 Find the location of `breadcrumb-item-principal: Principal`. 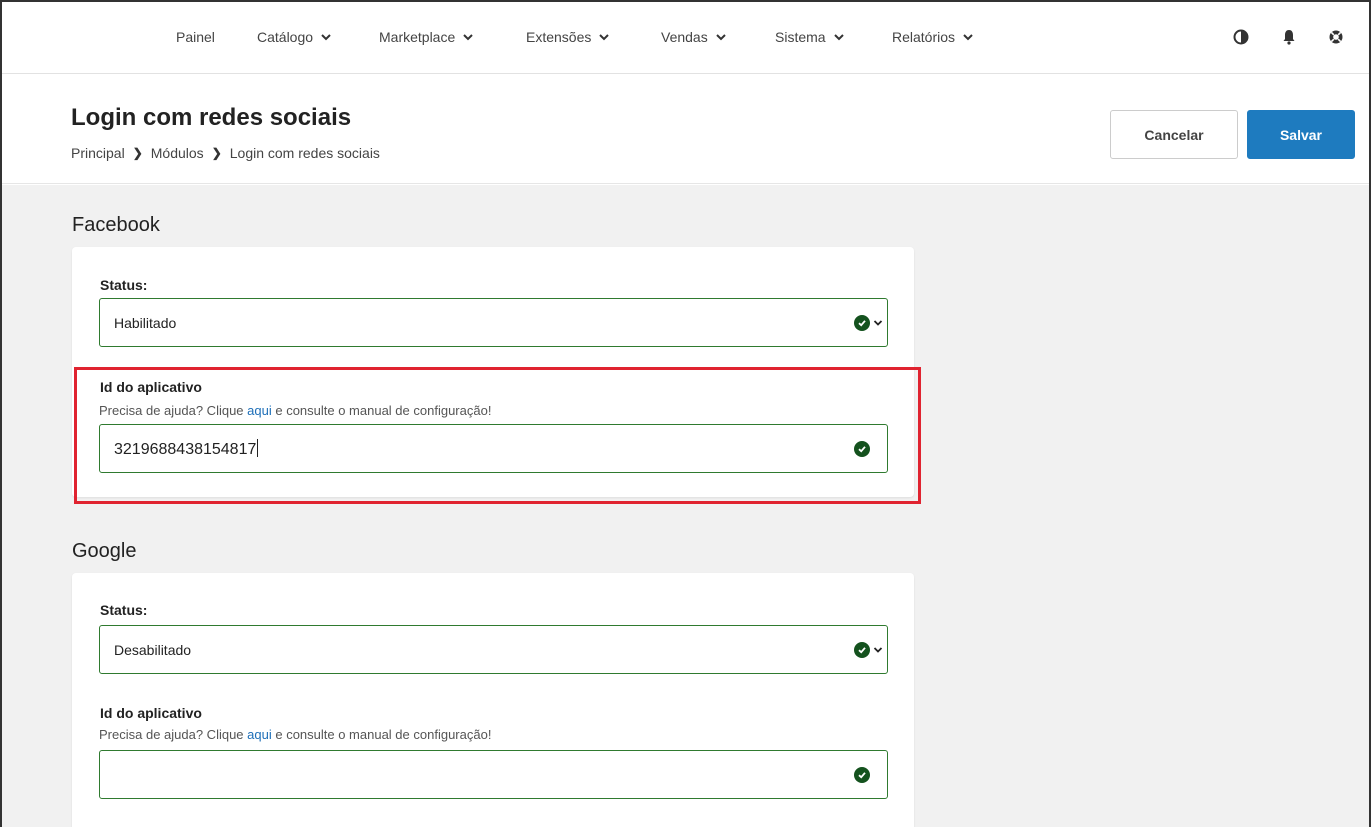

breadcrumb-item-principal: Principal is located at coordinates (98, 153).